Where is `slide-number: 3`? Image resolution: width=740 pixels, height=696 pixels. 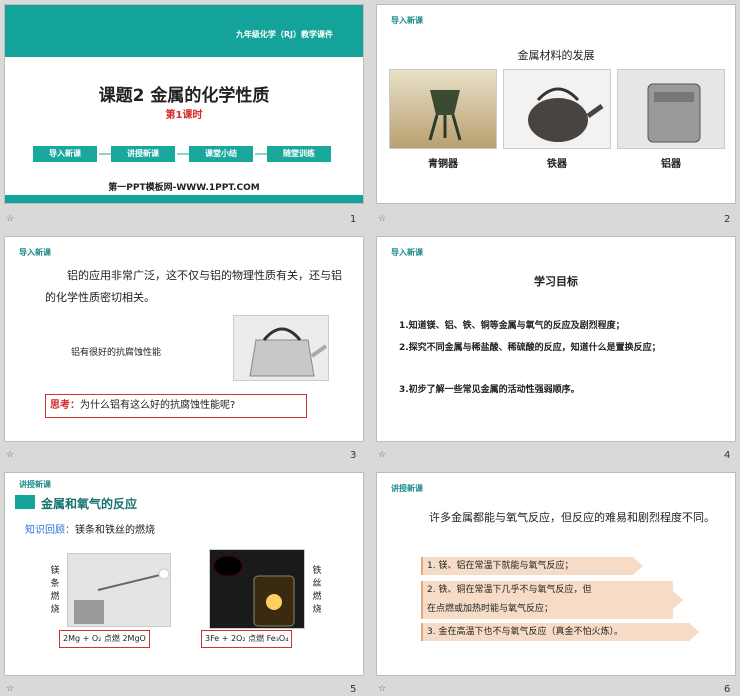 slide-number: 3 is located at coordinates (353, 455).